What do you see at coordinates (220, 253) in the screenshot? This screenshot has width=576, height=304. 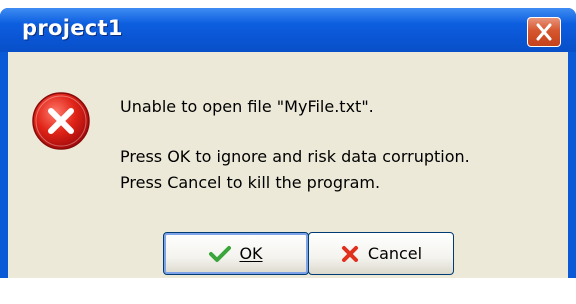 I see `checkmark-icon` at bounding box center [220, 253].